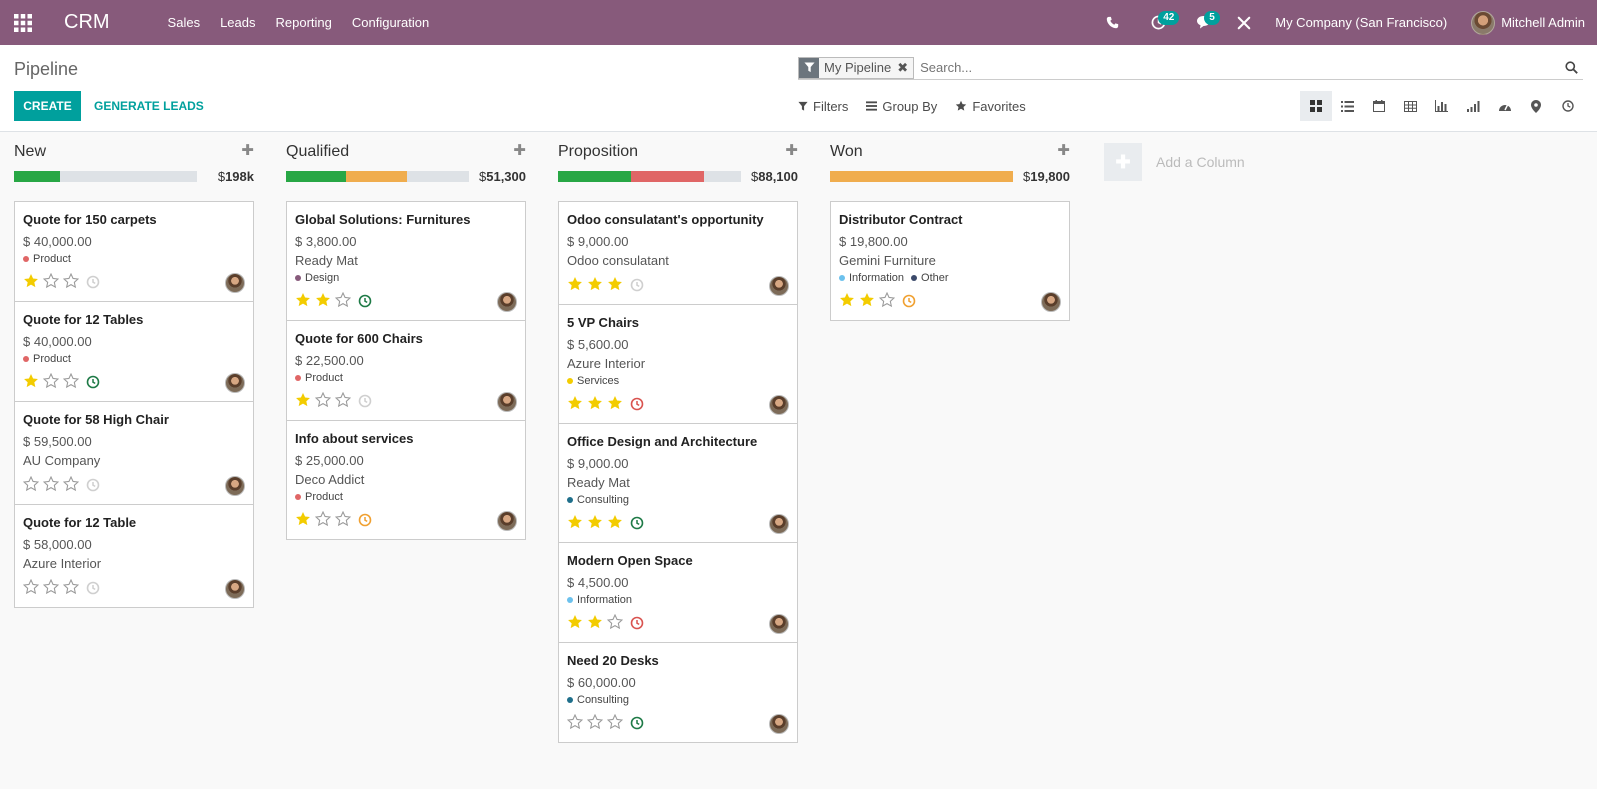 The image size is (1597, 789). I want to click on column-title: Proposition, so click(598, 152).